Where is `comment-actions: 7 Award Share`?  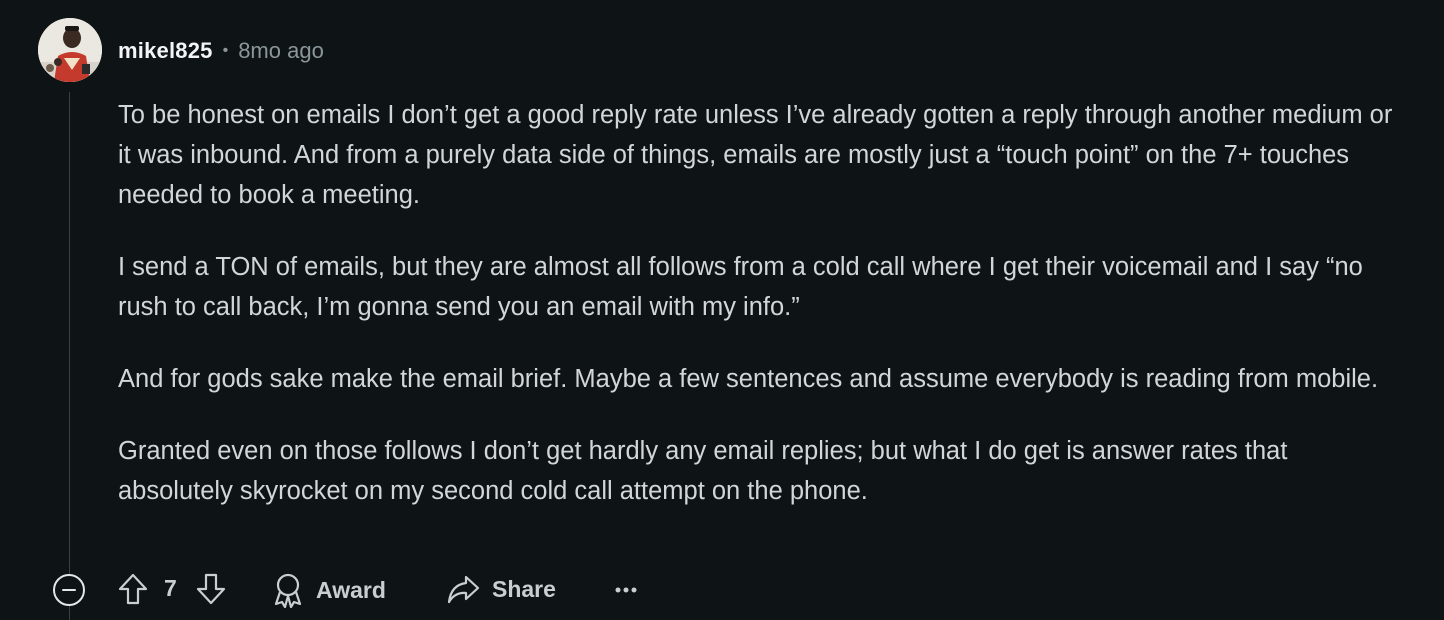
comment-actions: 7 Award Share is located at coordinates (722, 591).